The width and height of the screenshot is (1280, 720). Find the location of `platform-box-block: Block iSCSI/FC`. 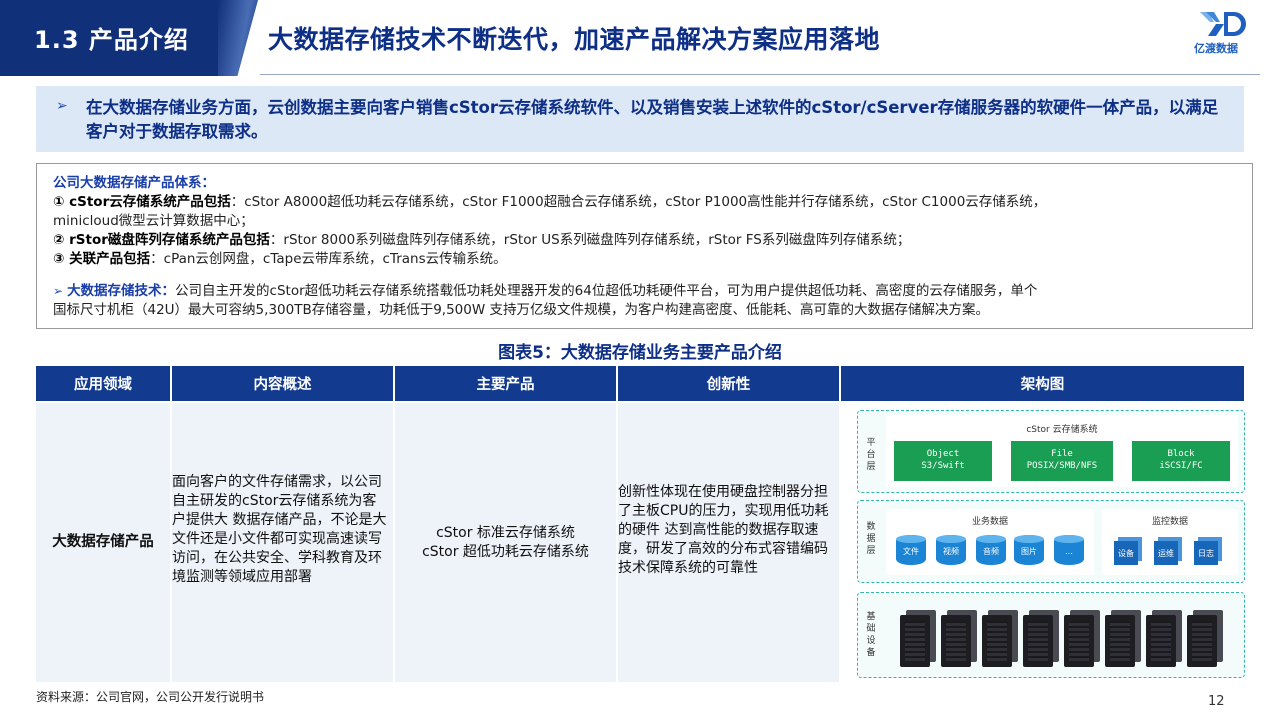

platform-box-block: Block iSCSI/FC is located at coordinates (1181, 461).